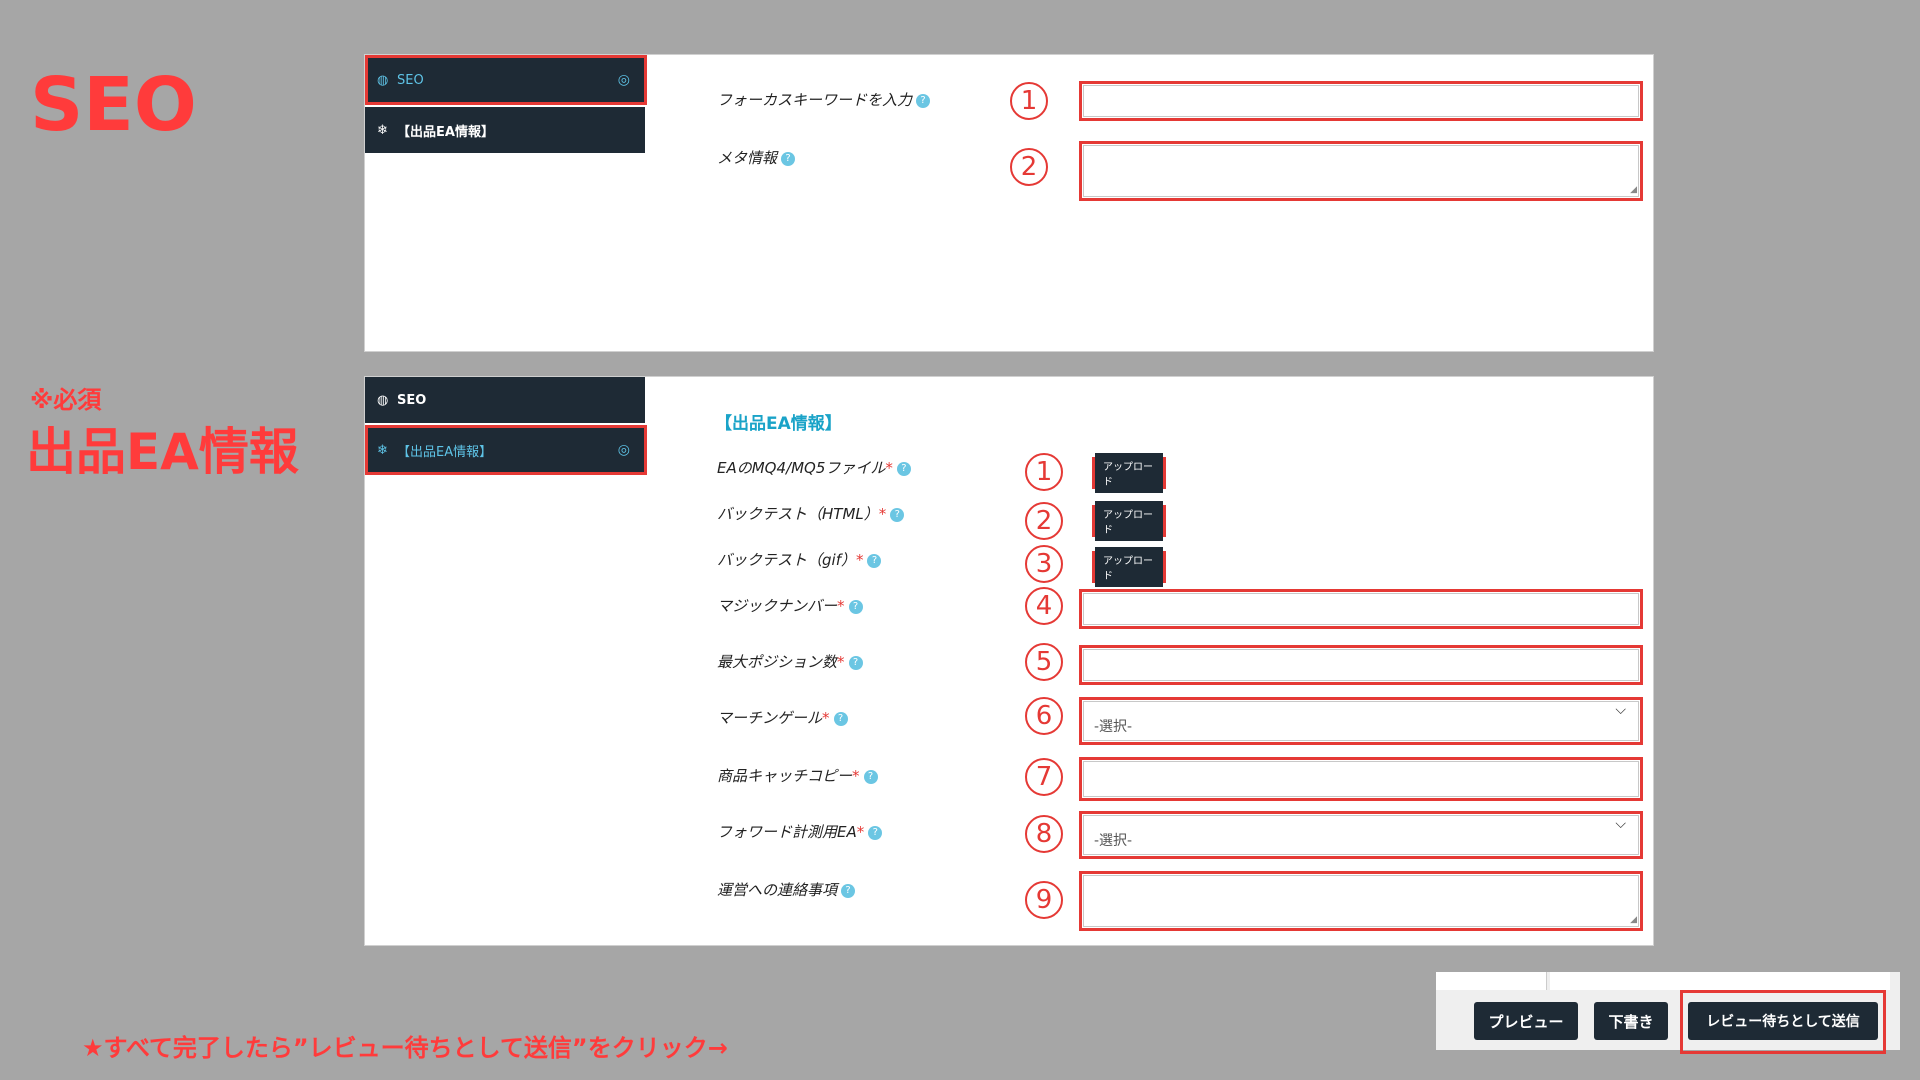  I want to click on catch-copy-label: 商品キャッチコピー*?, so click(797, 775).